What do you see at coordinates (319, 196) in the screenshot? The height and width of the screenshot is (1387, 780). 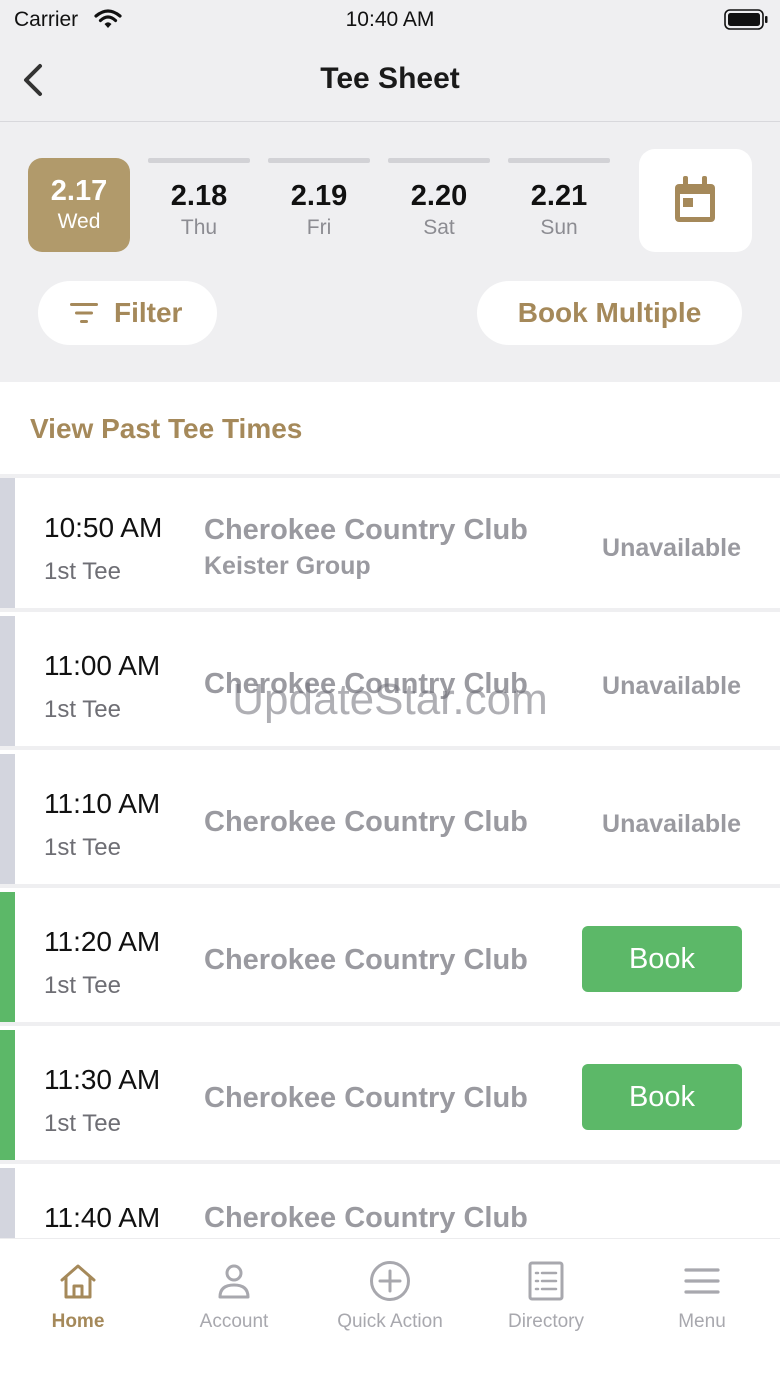 I see `date-number: 2.19` at bounding box center [319, 196].